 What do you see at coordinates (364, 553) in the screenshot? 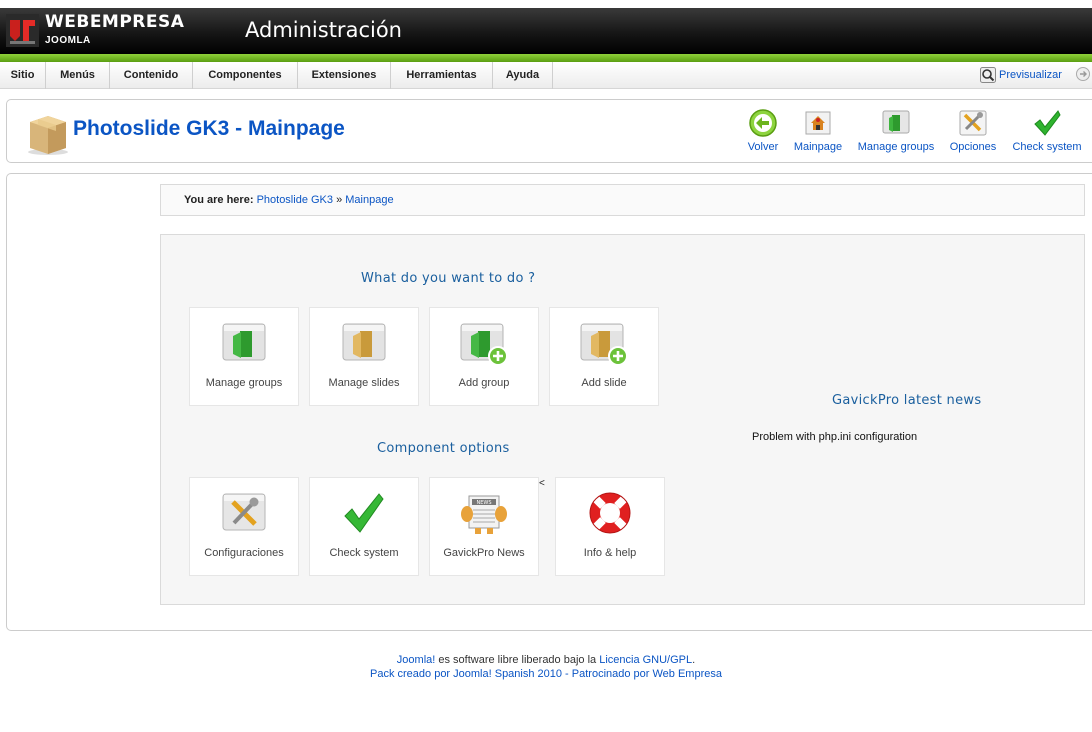
I see `tile-label: Check system` at bounding box center [364, 553].